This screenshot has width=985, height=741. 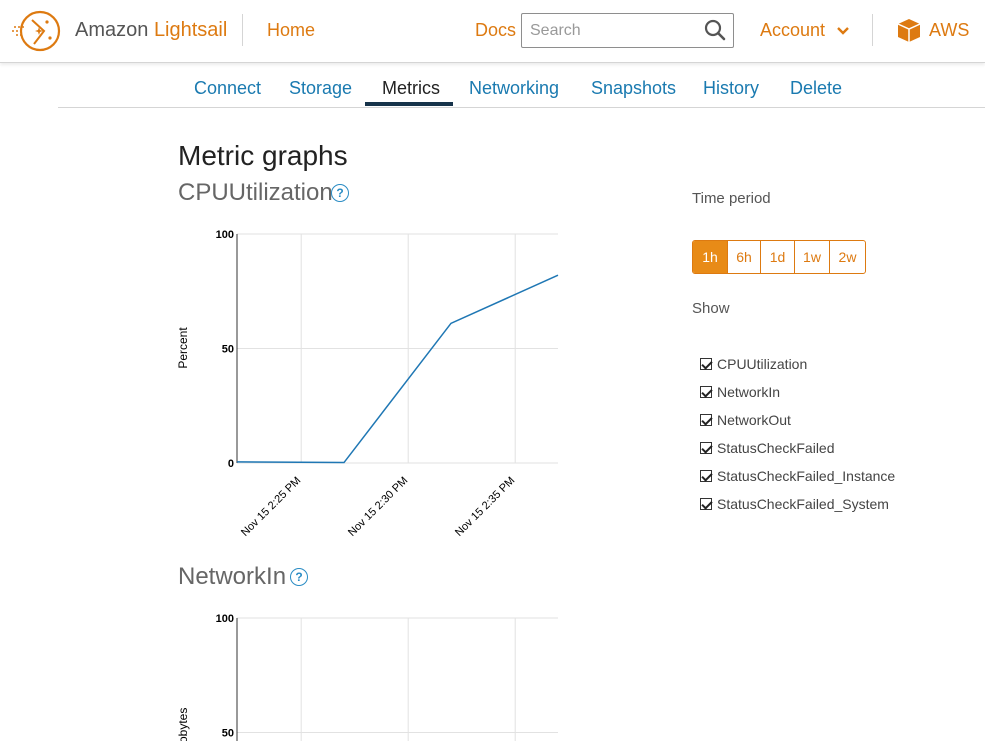 What do you see at coordinates (749, 392) in the screenshot?
I see `networkin-label: NetworkIn` at bounding box center [749, 392].